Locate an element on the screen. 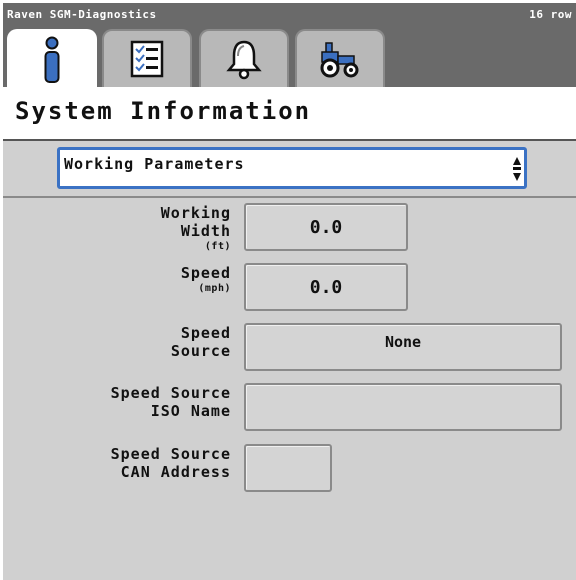  tractor-icon is located at coordinates (339, 60).